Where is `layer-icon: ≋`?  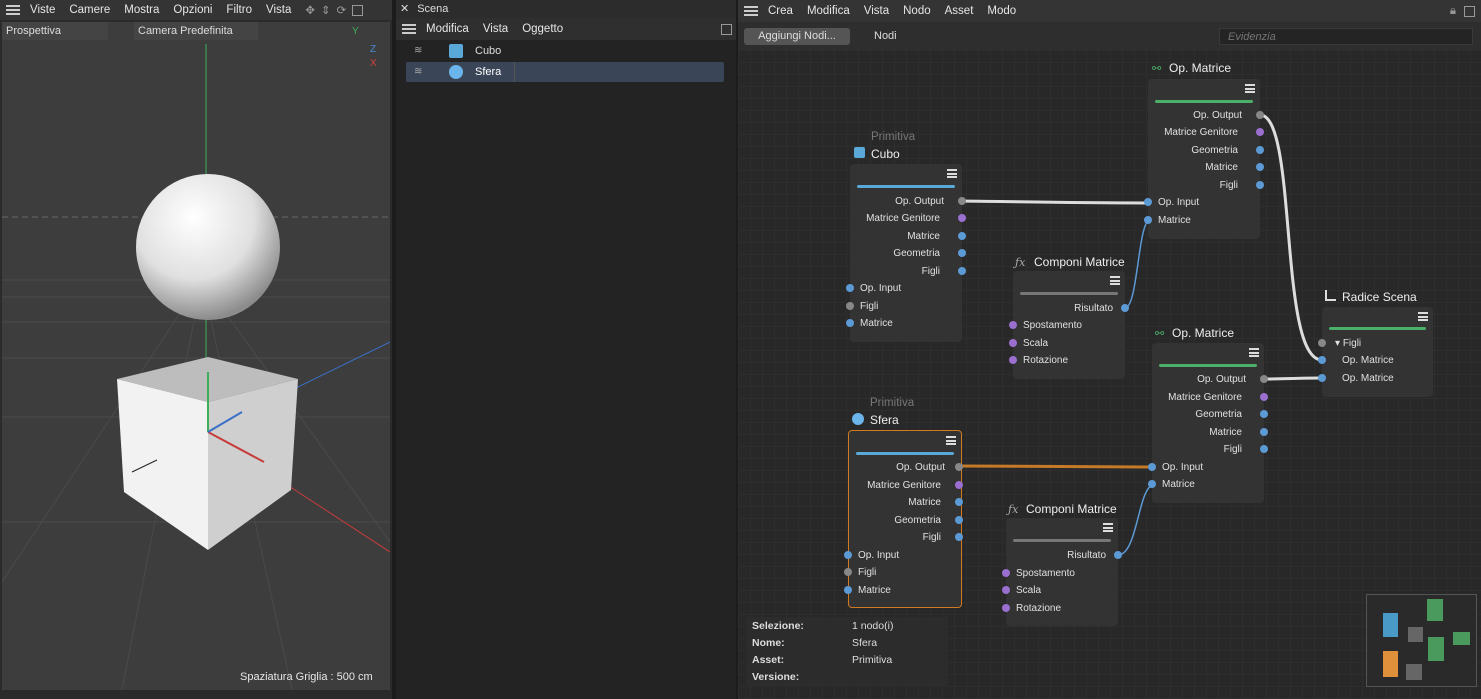
layer-icon: ≋ is located at coordinates (418, 71).